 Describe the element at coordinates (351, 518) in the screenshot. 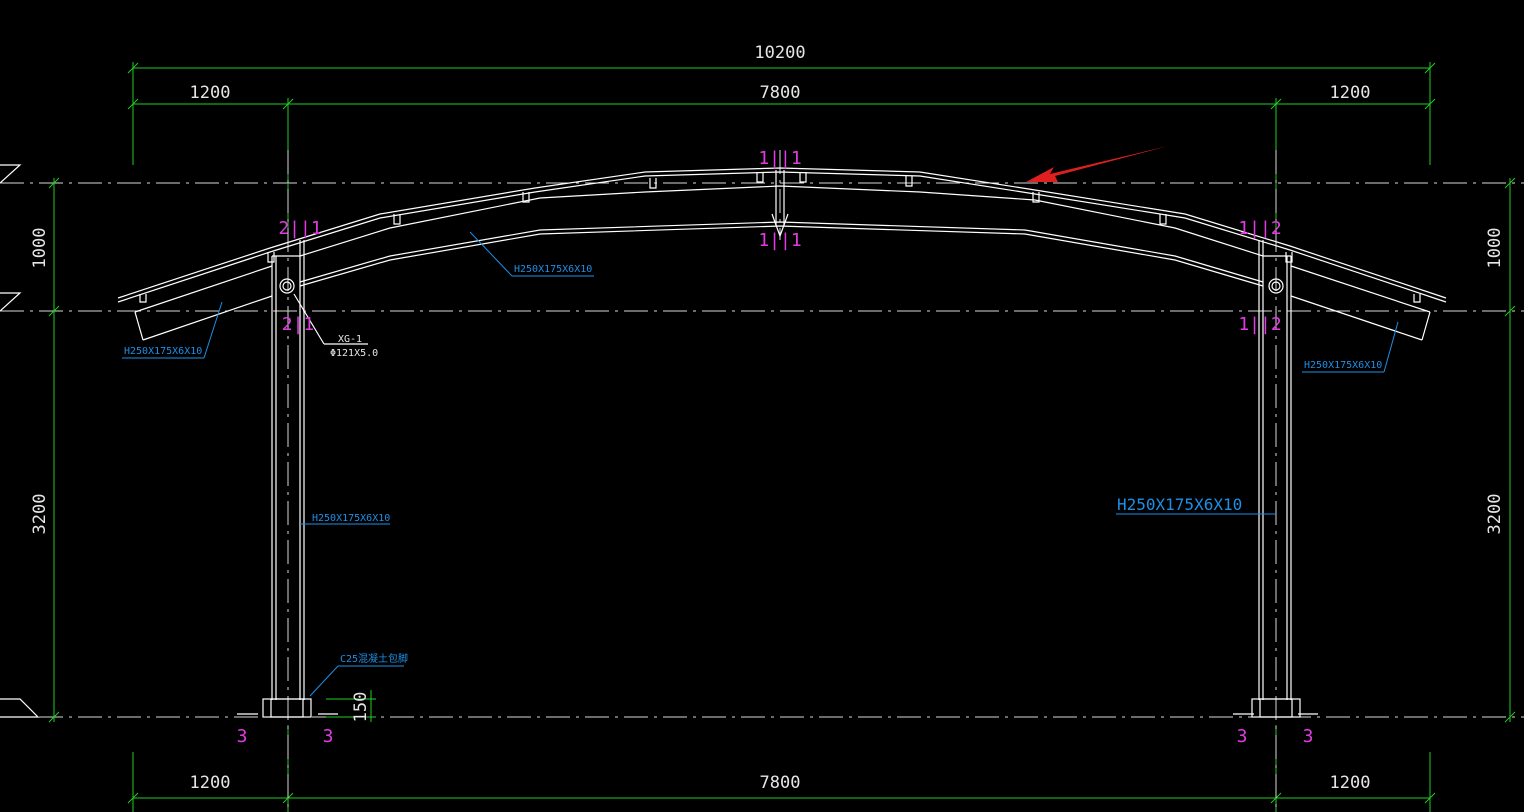

I see `label-left-column: H250X175X6X10` at that location.